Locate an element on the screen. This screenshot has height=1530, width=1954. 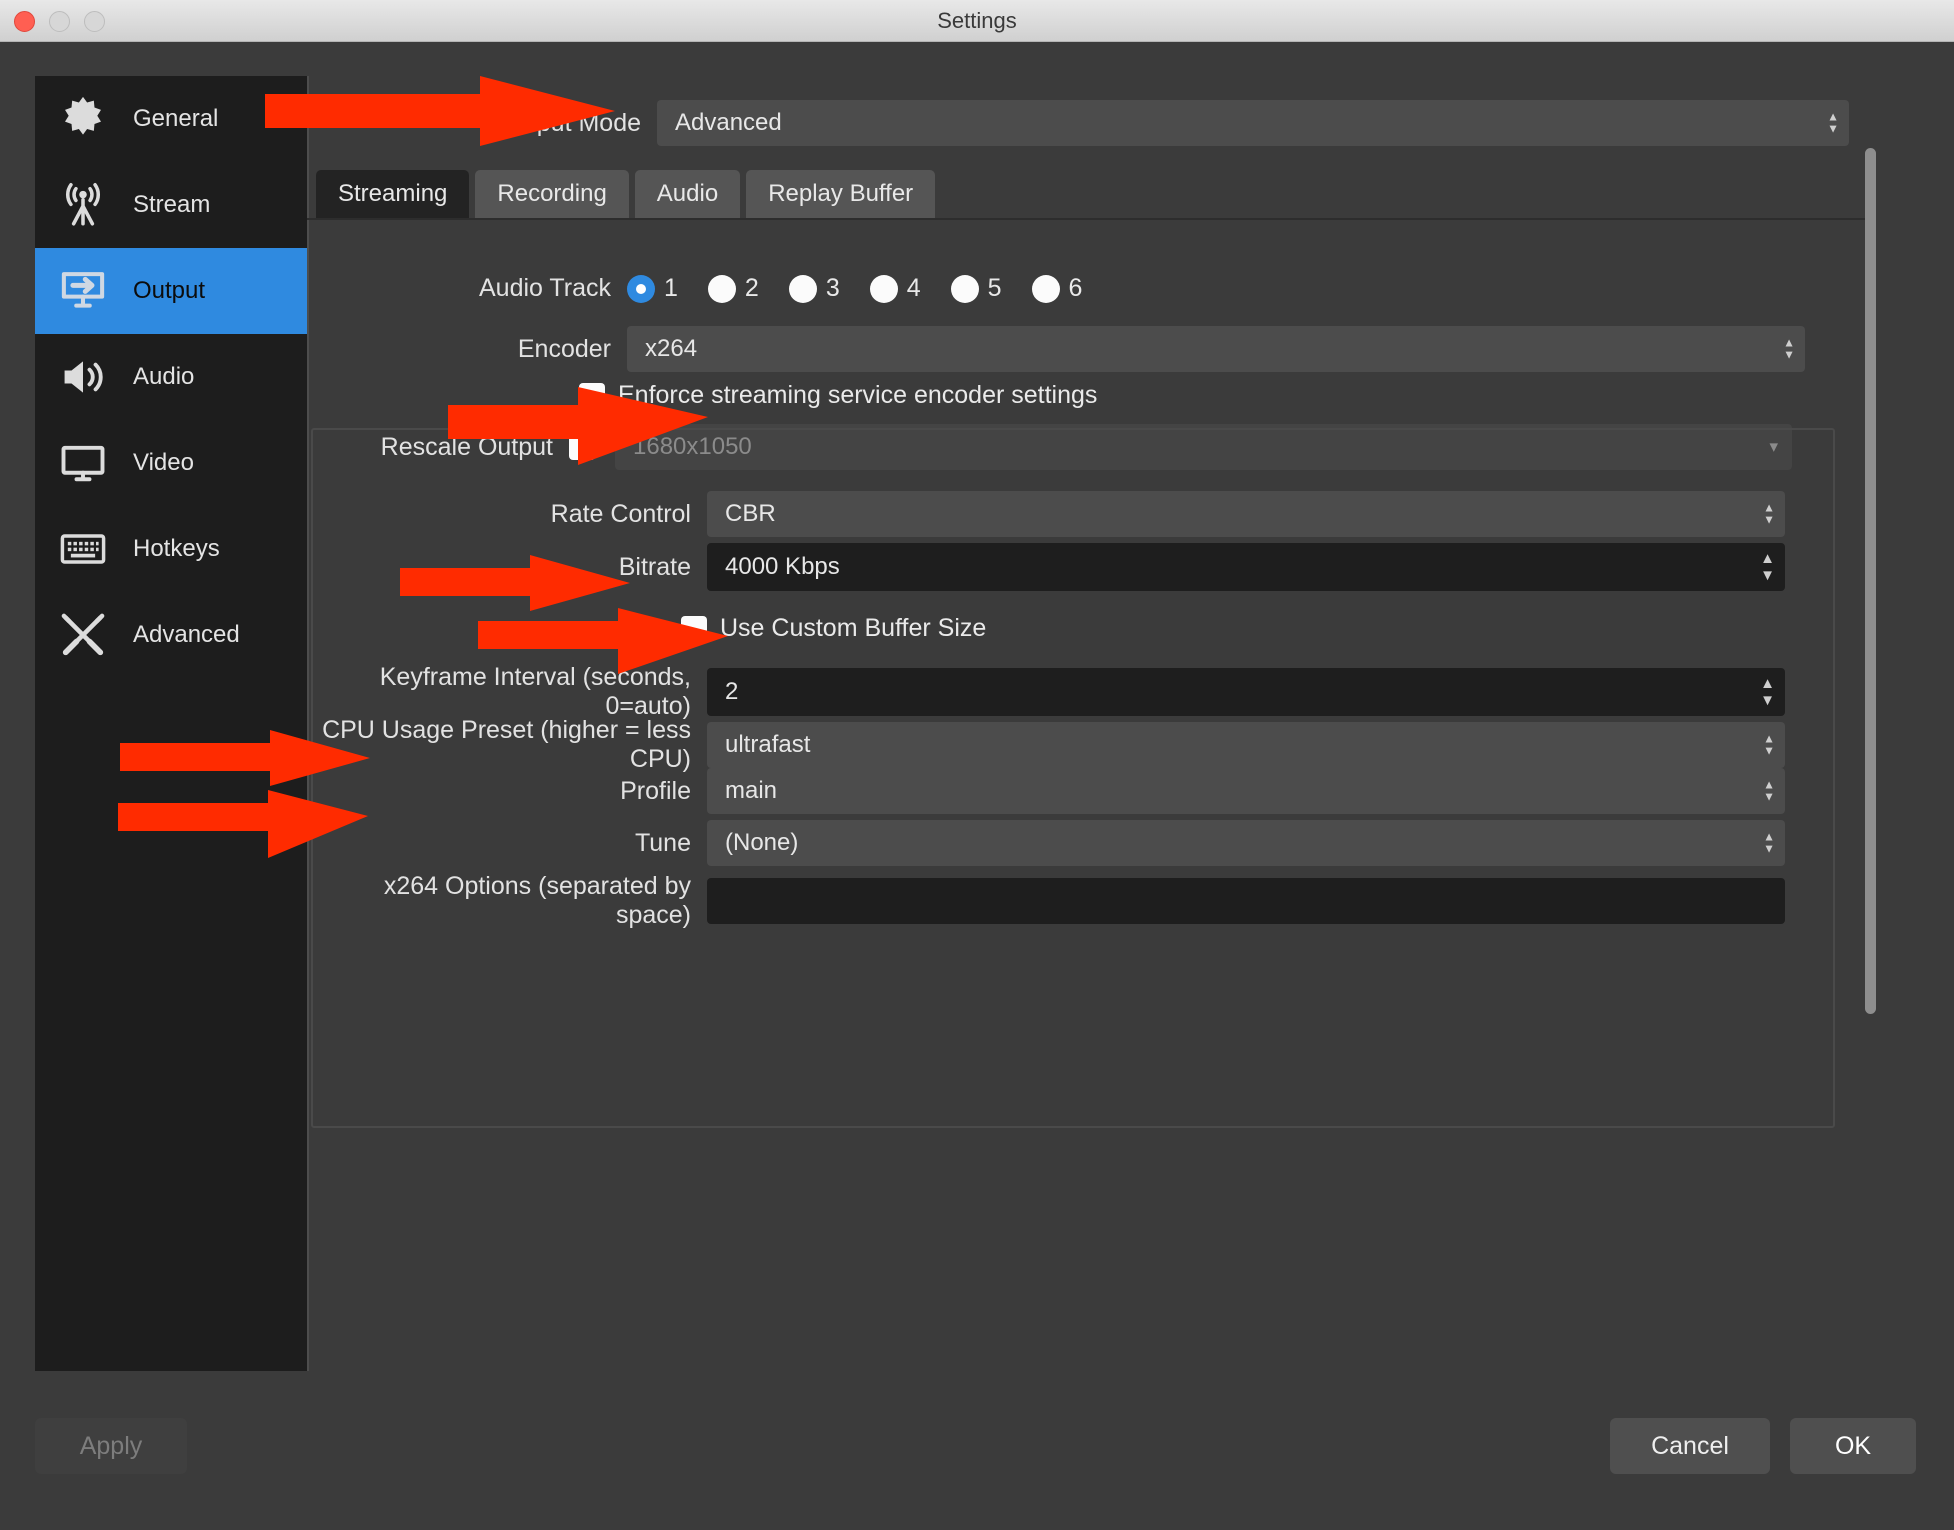
sidebar-item-video: Video is located at coordinates (171, 463).